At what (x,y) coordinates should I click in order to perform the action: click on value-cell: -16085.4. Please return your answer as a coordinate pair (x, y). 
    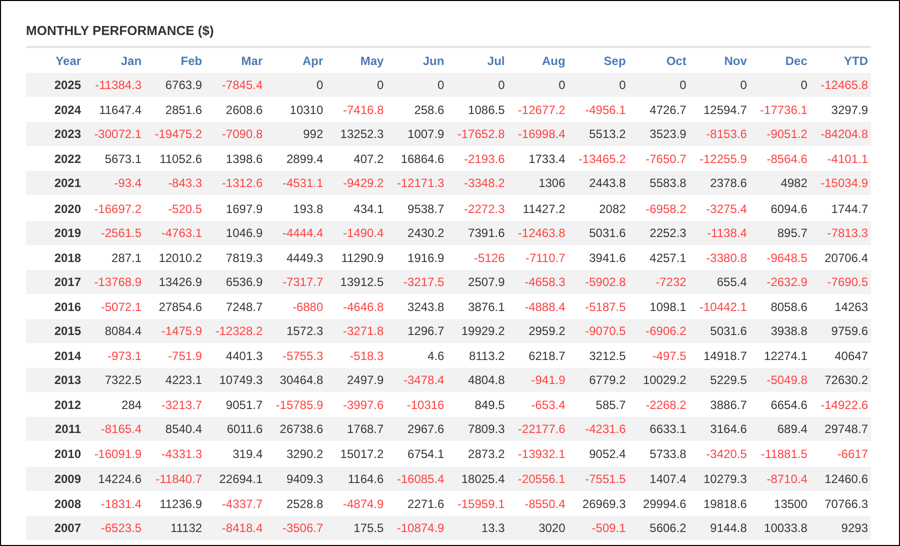
    Looking at the image, I should click on (420, 479).